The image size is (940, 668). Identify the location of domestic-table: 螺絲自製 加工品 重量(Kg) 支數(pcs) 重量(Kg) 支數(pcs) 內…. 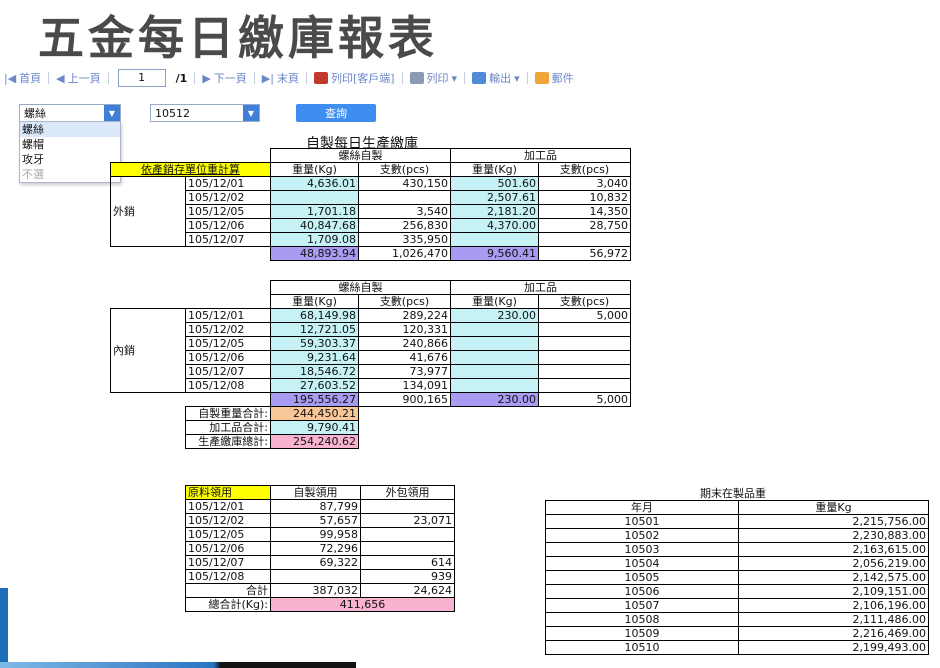
(370, 364).